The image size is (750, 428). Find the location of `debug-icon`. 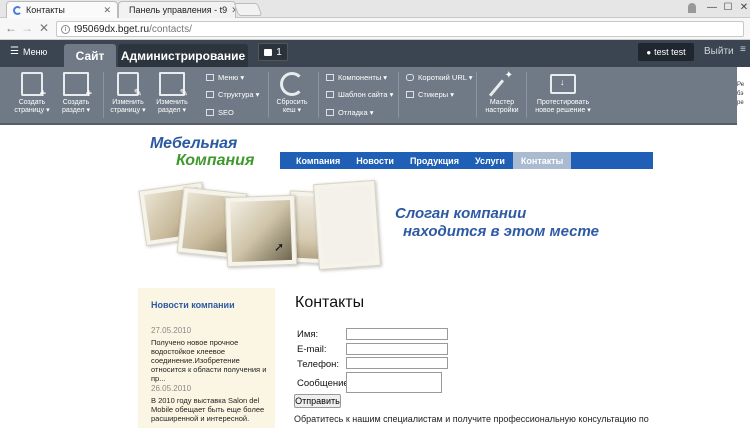

debug-icon is located at coordinates (330, 112).